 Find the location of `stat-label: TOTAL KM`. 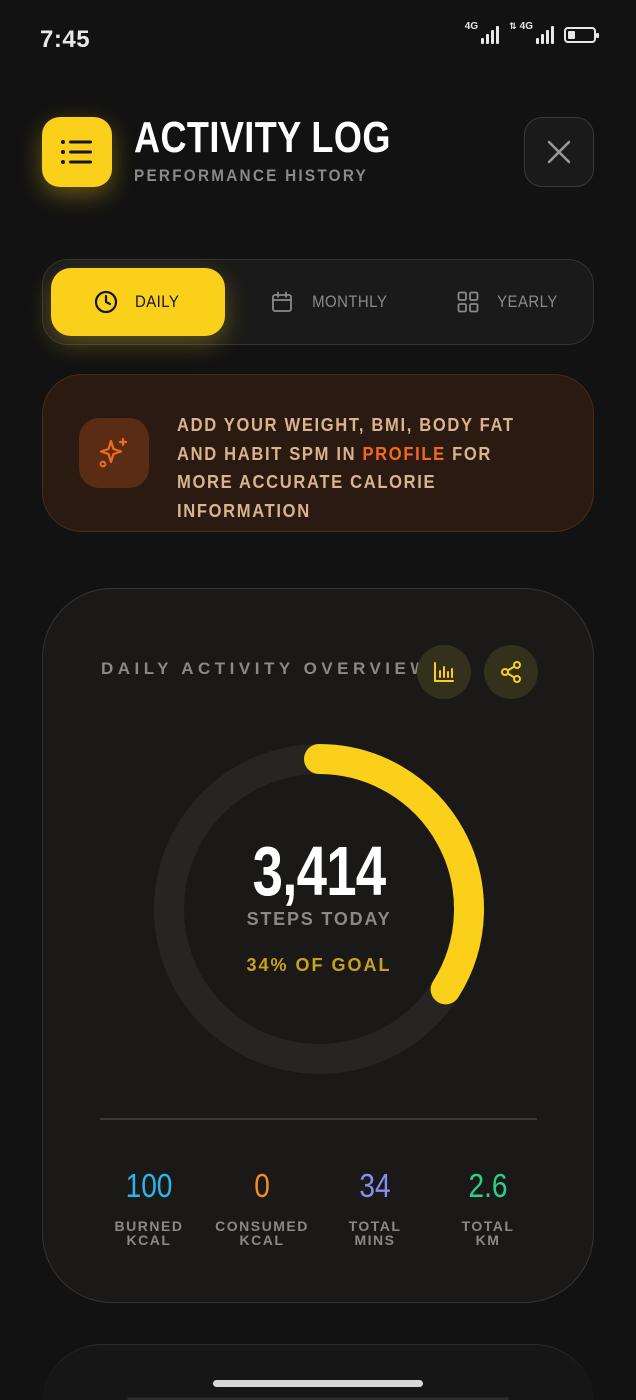

stat-label: TOTAL KM is located at coordinates (488, 1233).